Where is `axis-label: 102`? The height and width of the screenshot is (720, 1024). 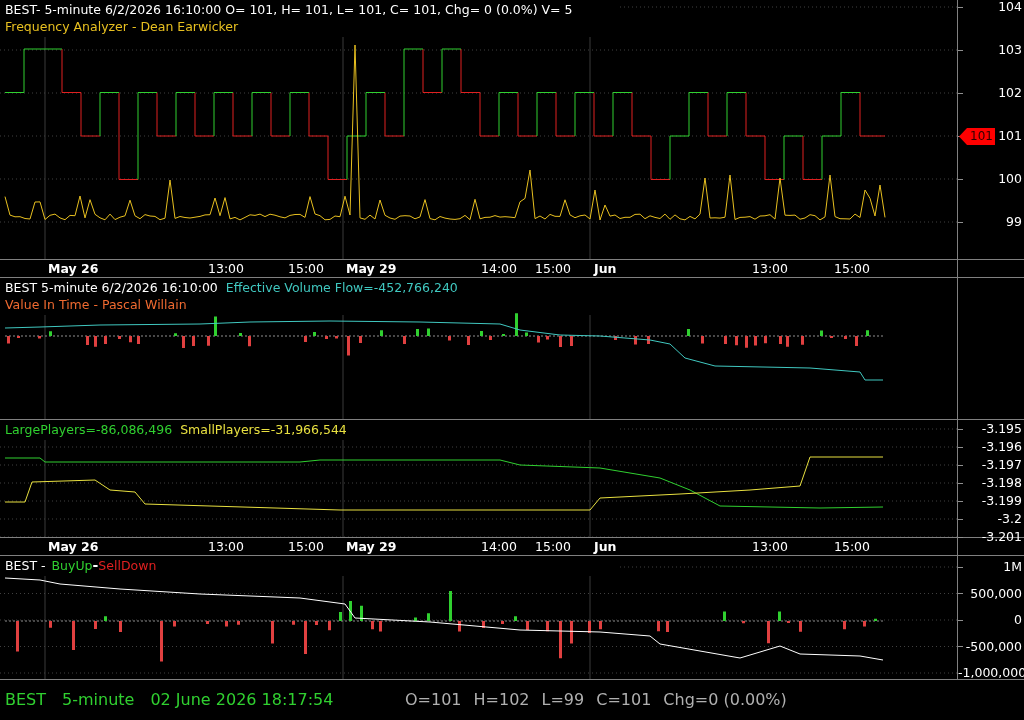
axis-label: 102 is located at coordinates (1010, 93).